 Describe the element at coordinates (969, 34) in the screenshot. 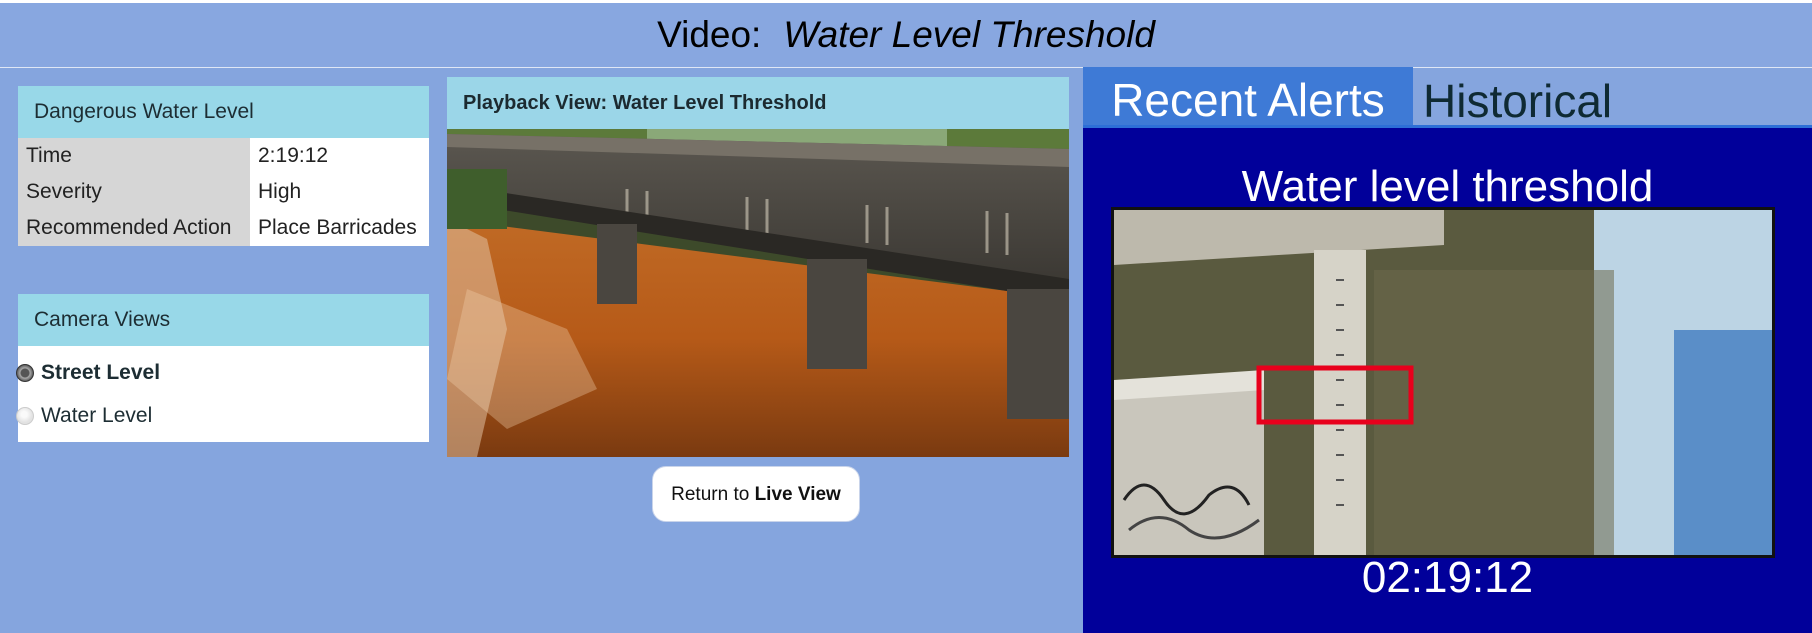

I see `title-name: Water Level Threshold` at that location.